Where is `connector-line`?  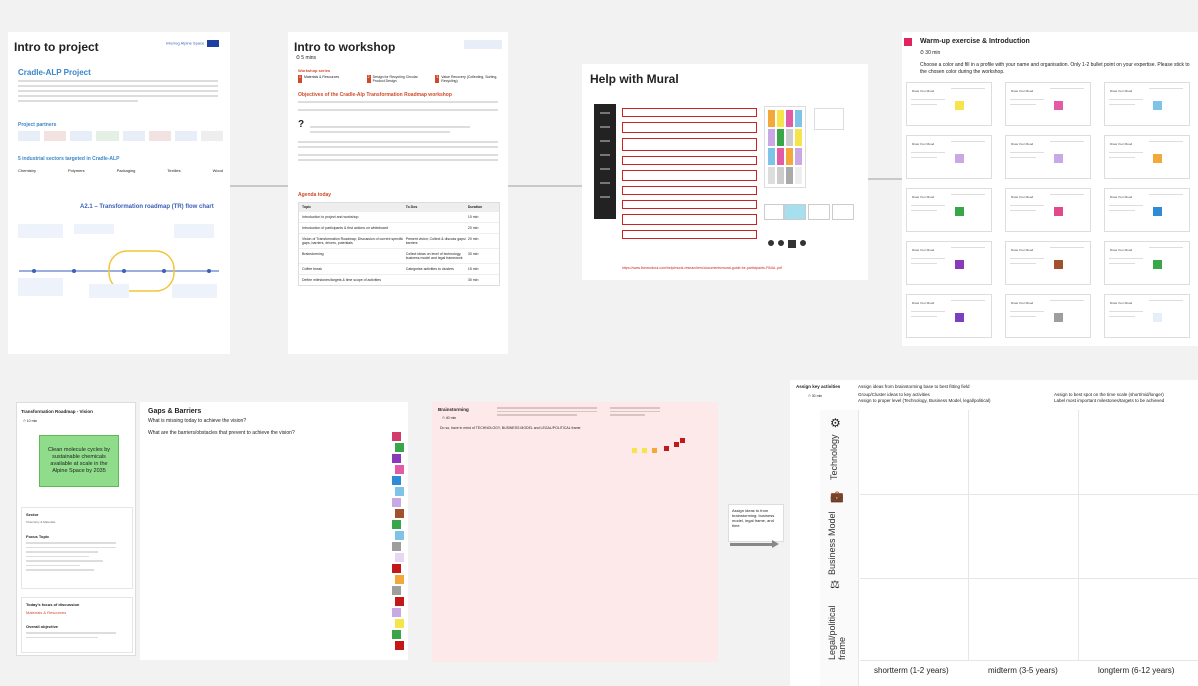 connector-line is located at coordinates (260, 186).